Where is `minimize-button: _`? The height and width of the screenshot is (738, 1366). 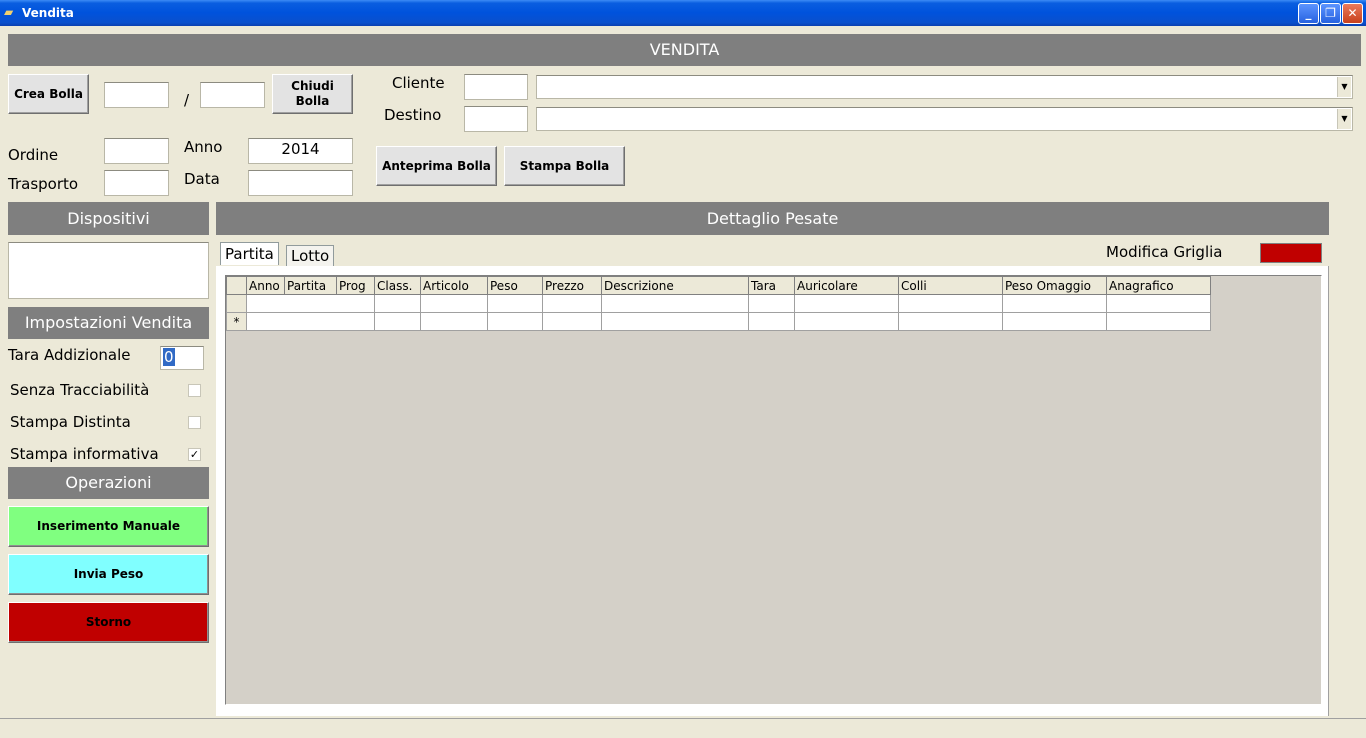 minimize-button: _ is located at coordinates (1308, 13).